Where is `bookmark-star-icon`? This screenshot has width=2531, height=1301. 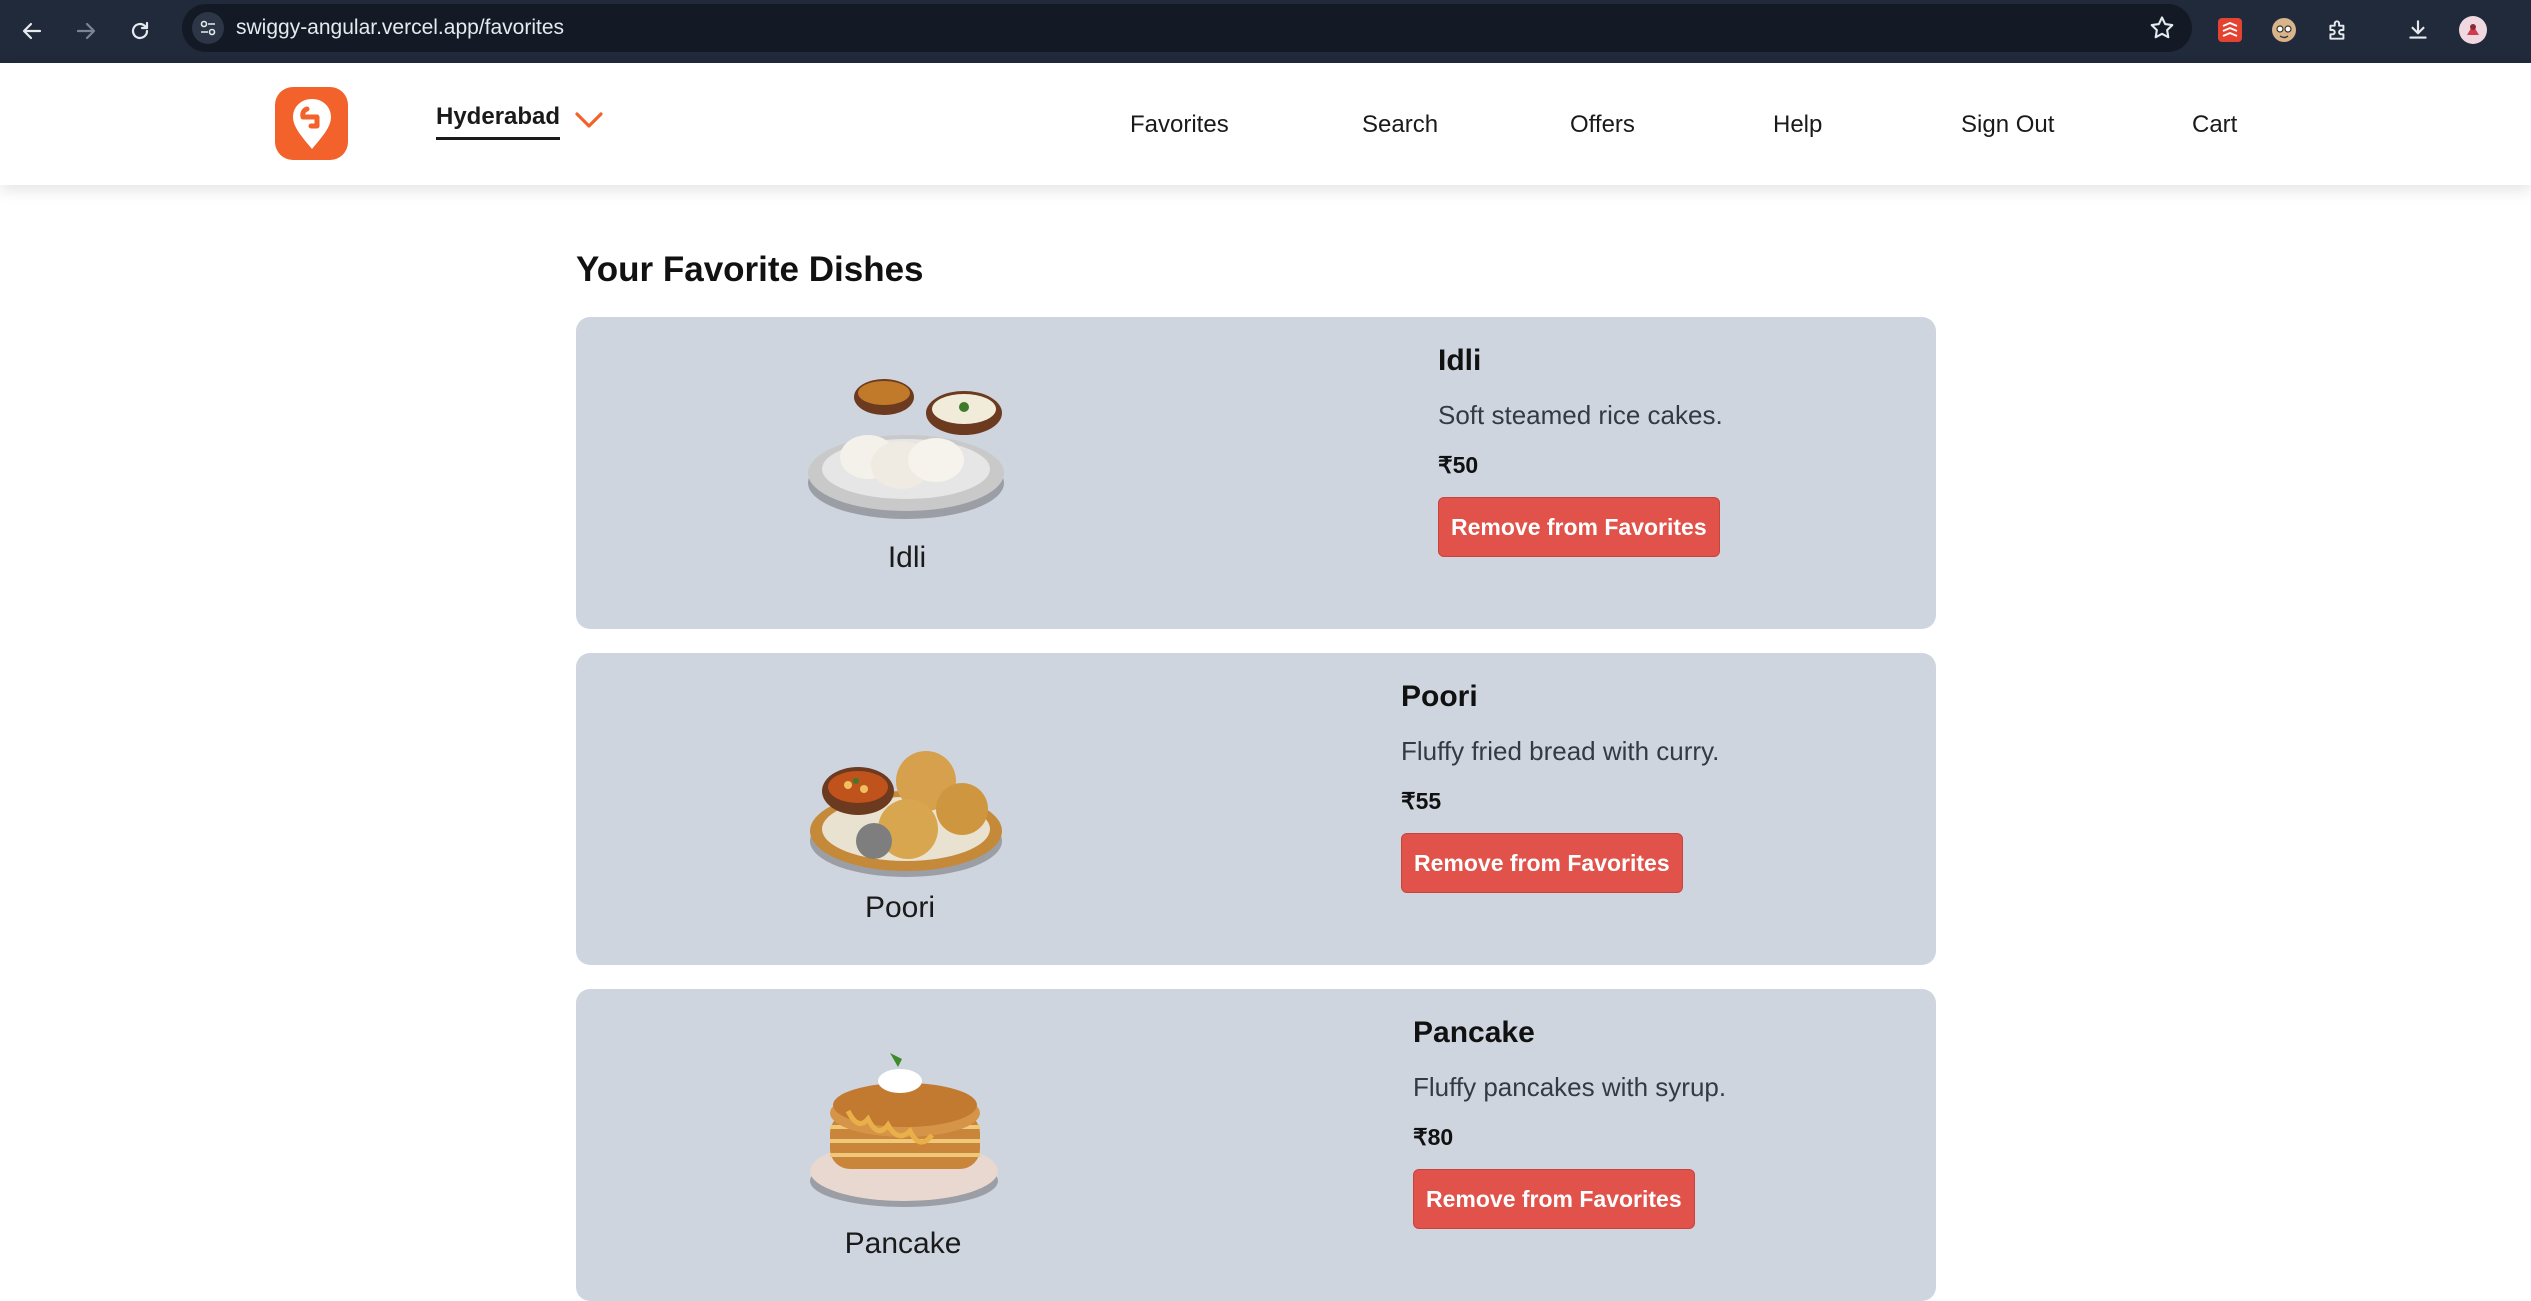 bookmark-star-icon is located at coordinates (2162, 28).